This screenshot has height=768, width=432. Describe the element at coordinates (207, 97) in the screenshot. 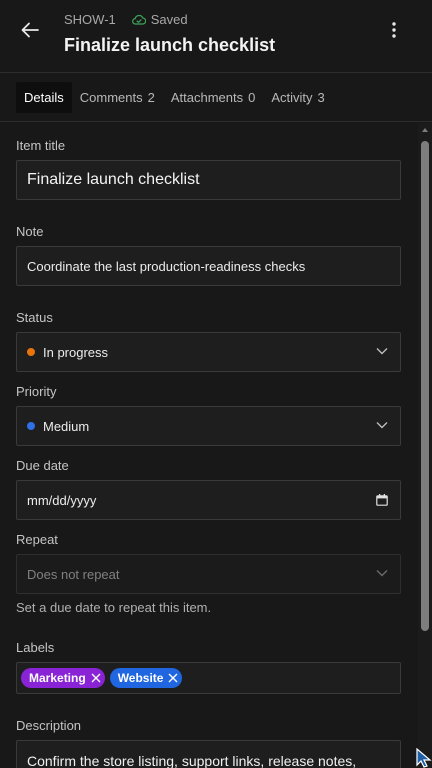

I see `tab-label: Attachments` at that location.